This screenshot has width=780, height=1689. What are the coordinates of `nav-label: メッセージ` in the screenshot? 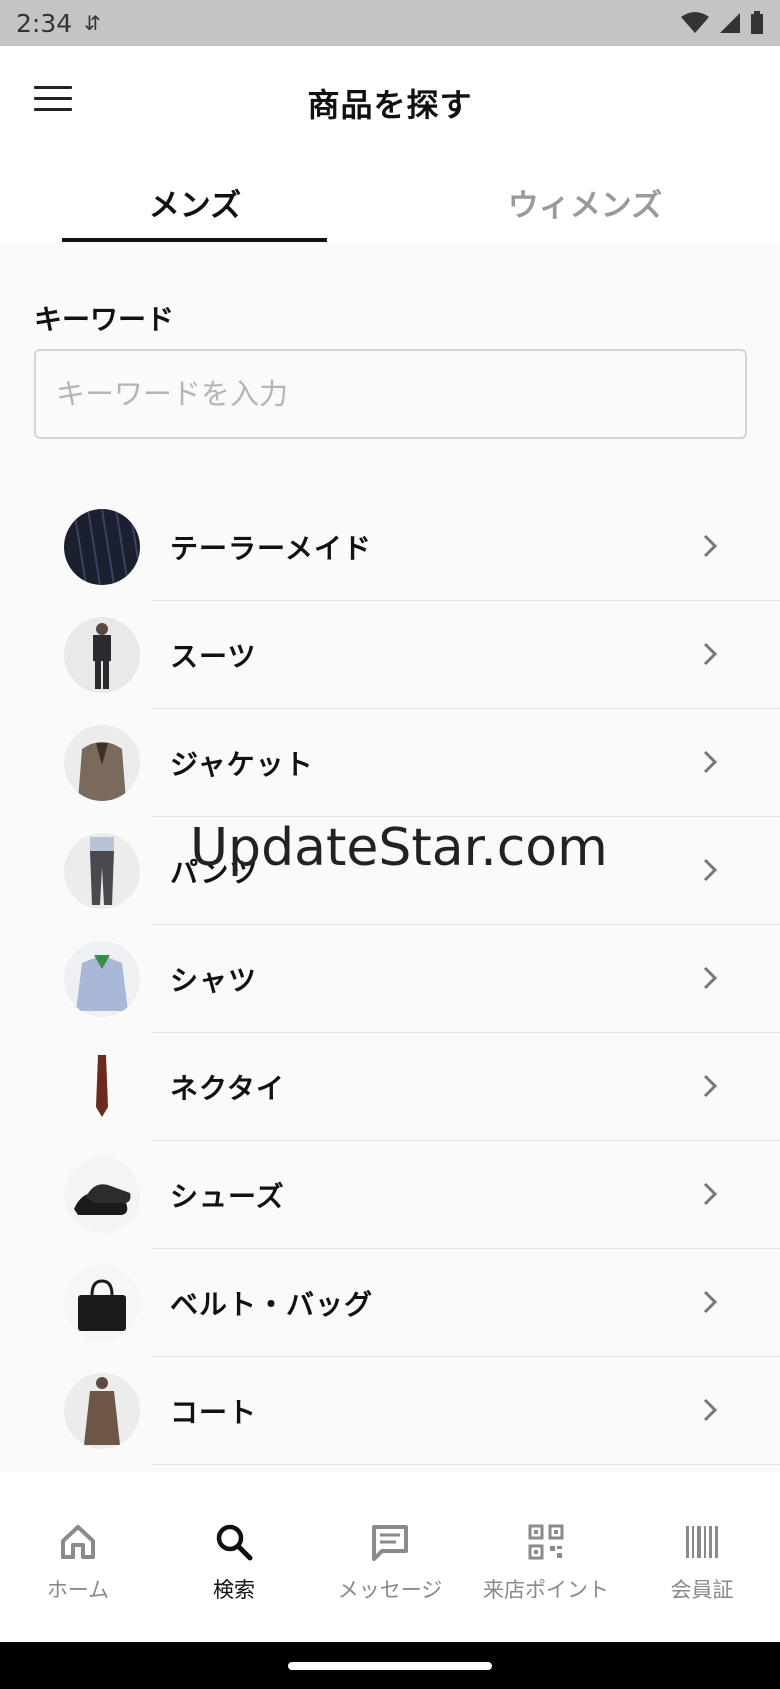 It's located at (390, 1590).